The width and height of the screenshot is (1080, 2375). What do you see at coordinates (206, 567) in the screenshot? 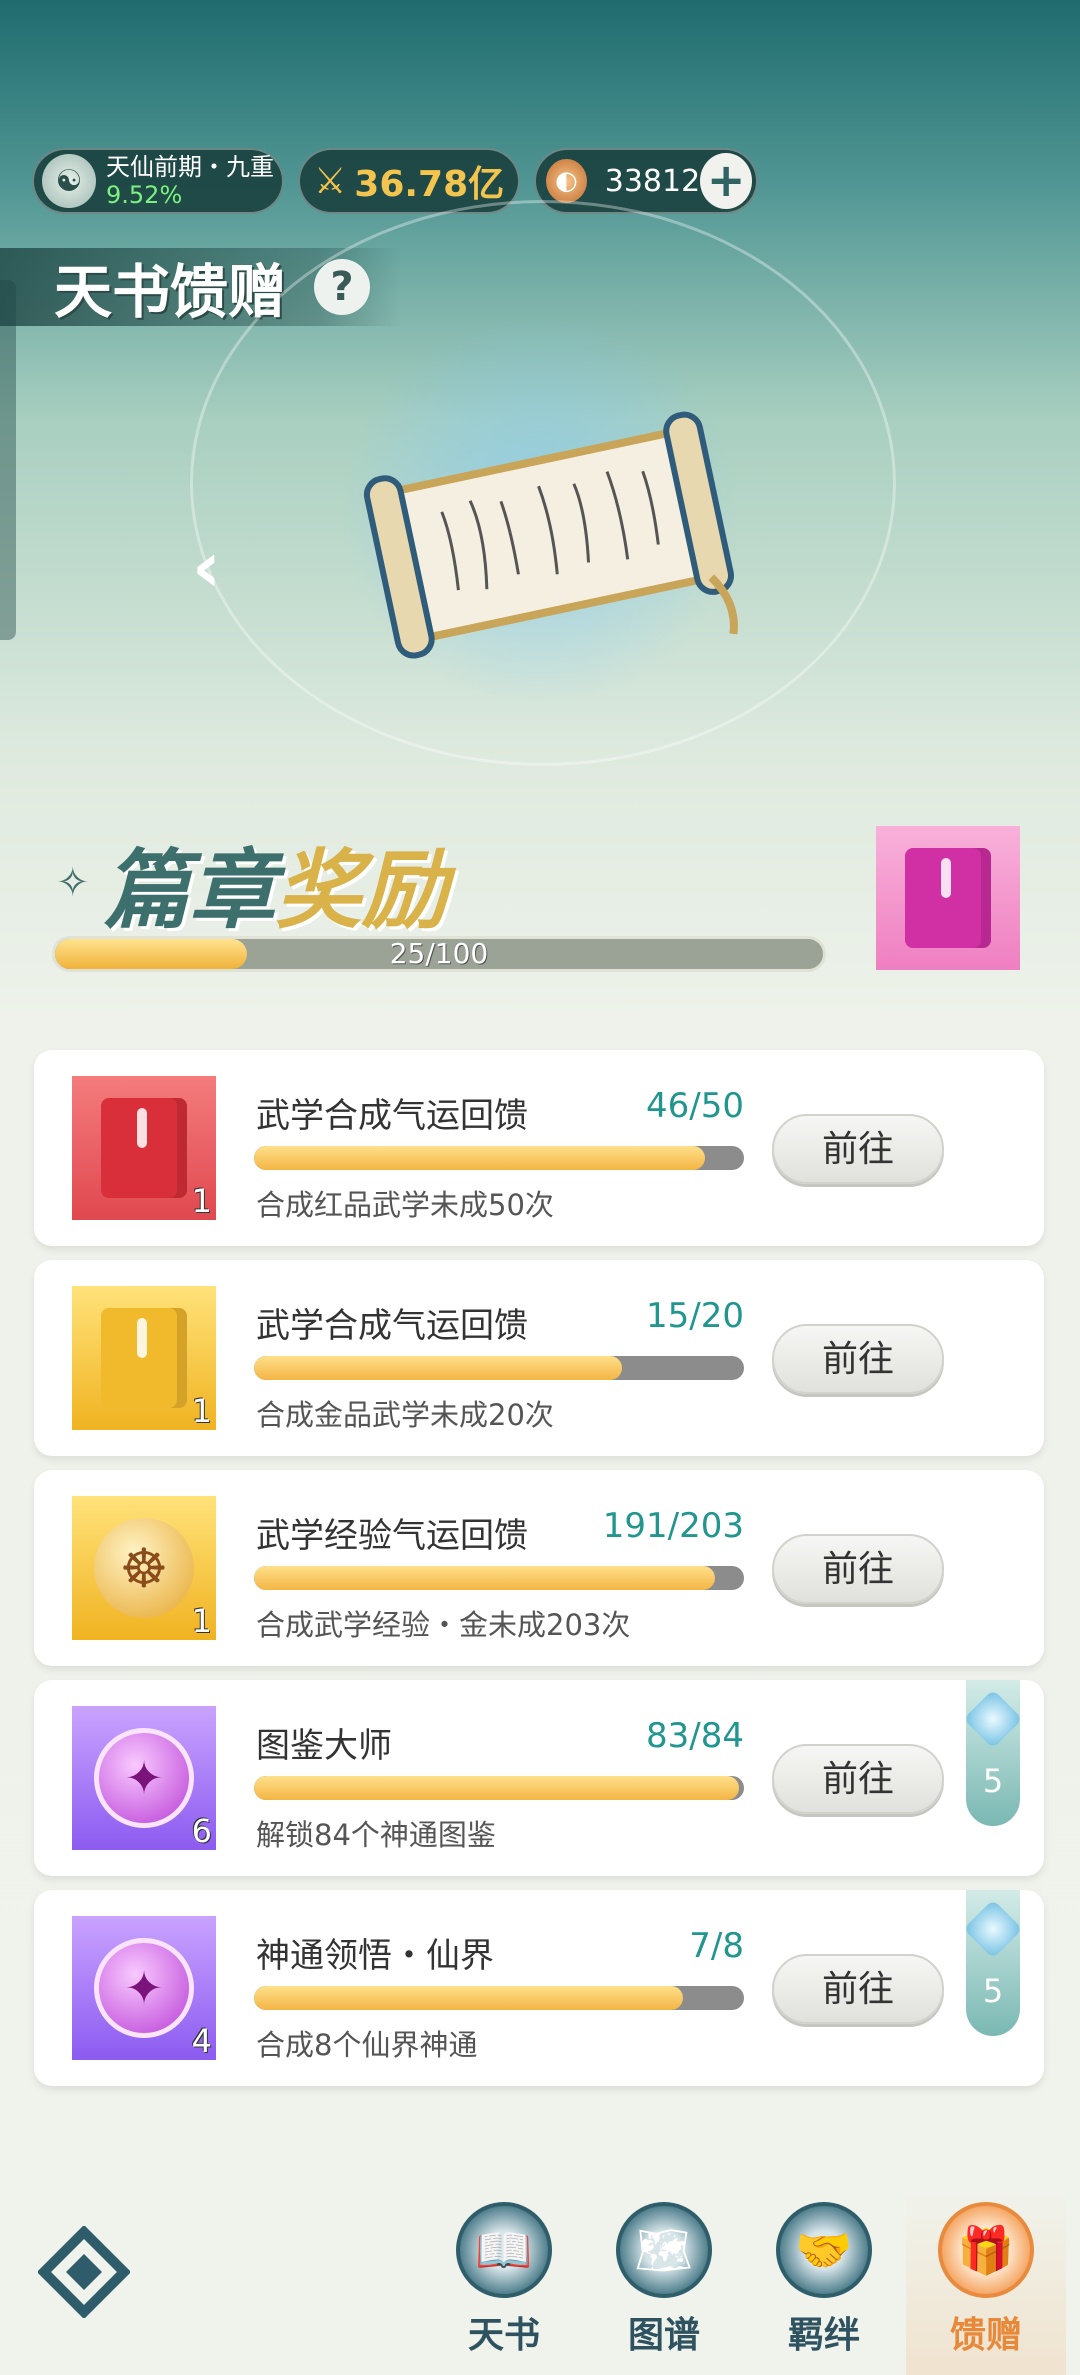
I see `previous-arrow-icon: ‹` at bounding box center [206, 567].